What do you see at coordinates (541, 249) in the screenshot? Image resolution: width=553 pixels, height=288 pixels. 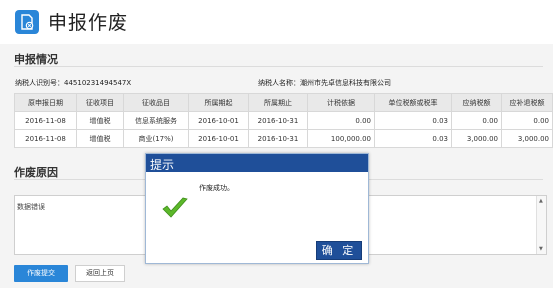 I see `scroll-down-icon: ▼` at bounding box center [541, 249].